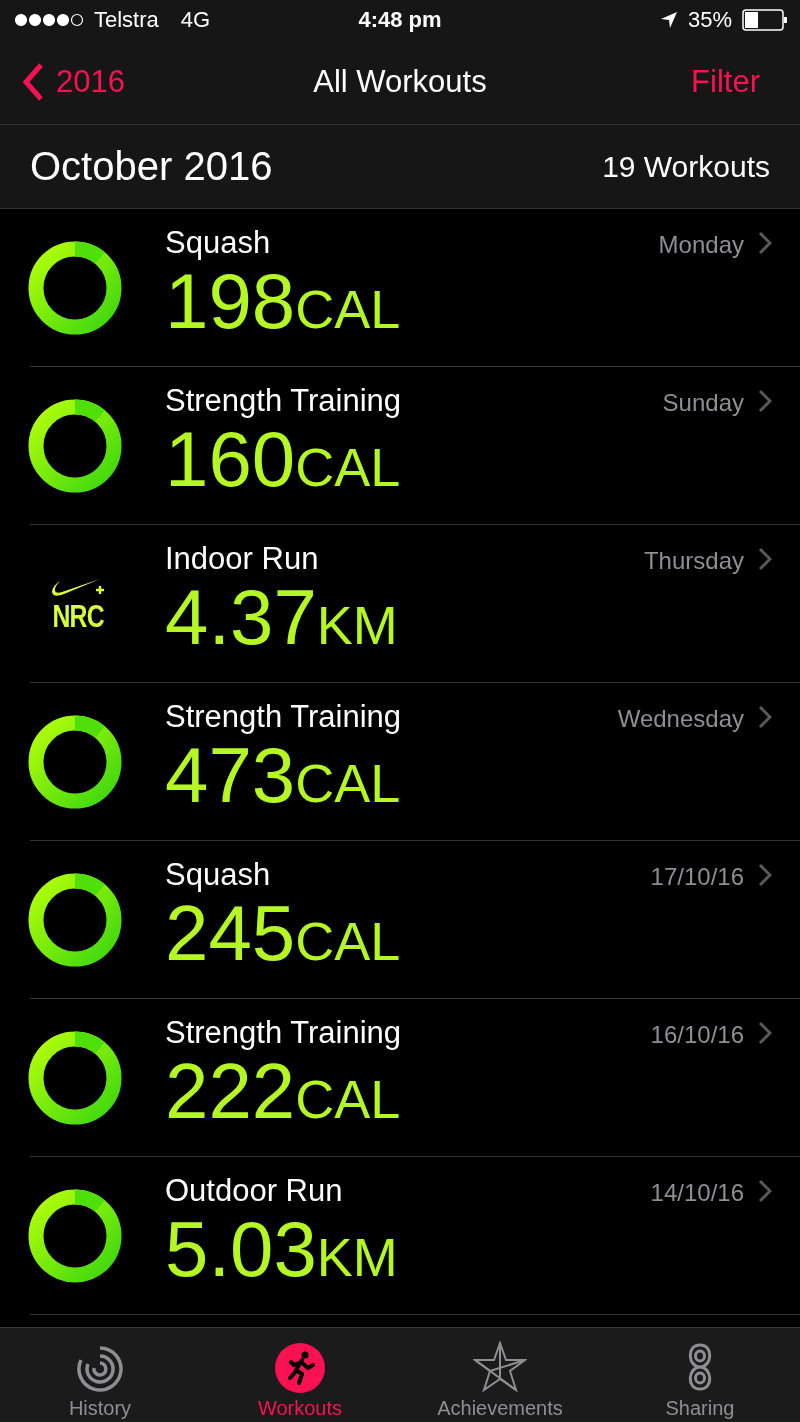 This screenshot has width=800, height=1422. Describe the element at coordinates (697, 877) in the screenshot. I see `workout-date: 17/10/16` at that location.